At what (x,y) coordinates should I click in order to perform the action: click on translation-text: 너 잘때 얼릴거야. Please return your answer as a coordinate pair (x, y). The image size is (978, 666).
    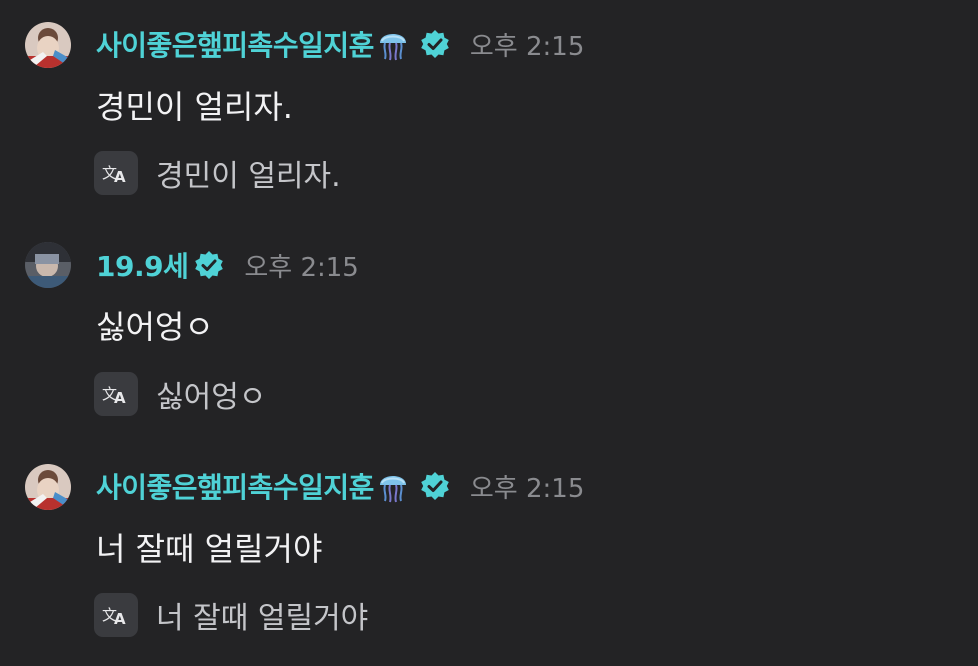
    Looking at the image, I should click on (262, 618).